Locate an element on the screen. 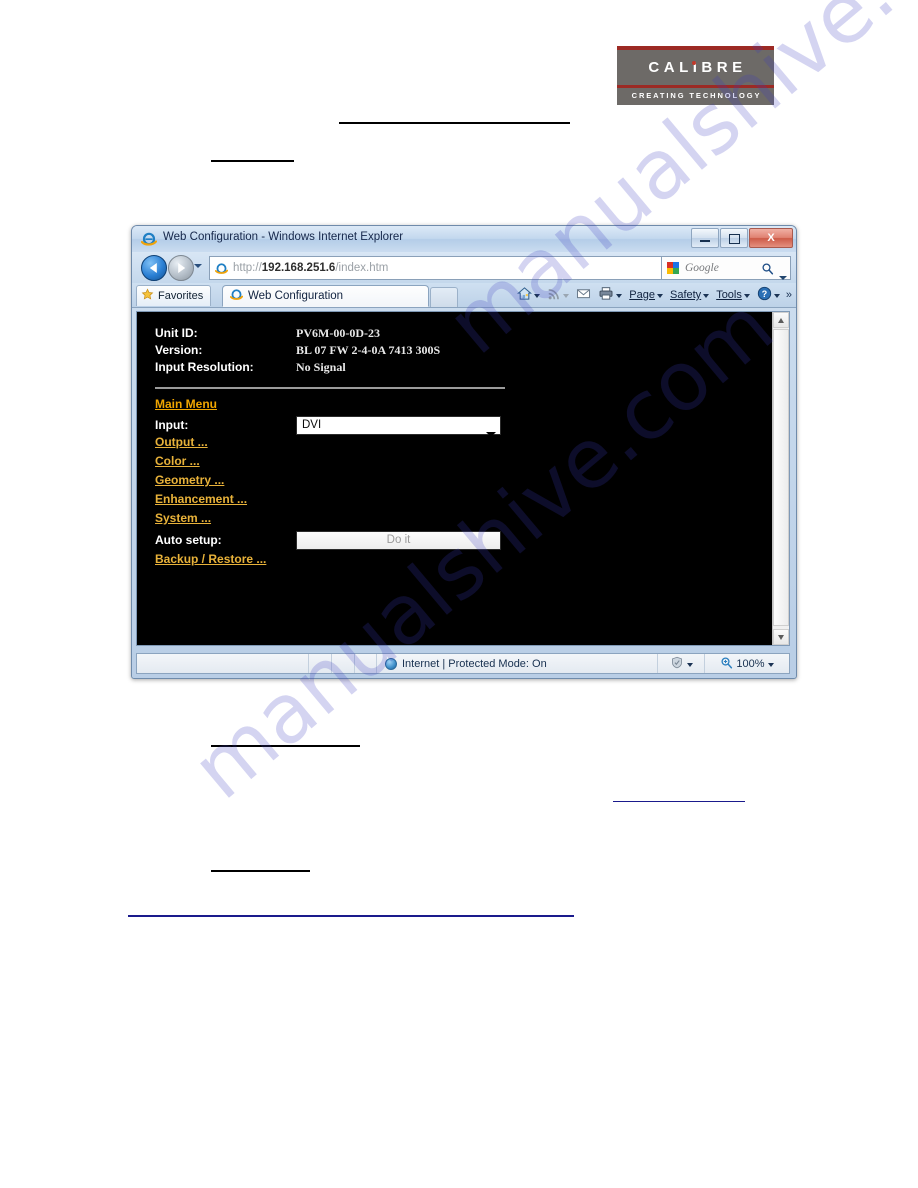  new-tab-button is located at coordinates (444, 297).